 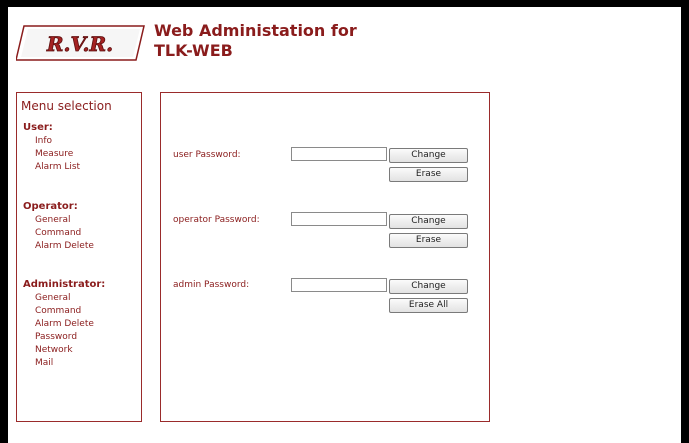 I want to click on svg-text: R.V.R., so click(x=79, y=44).